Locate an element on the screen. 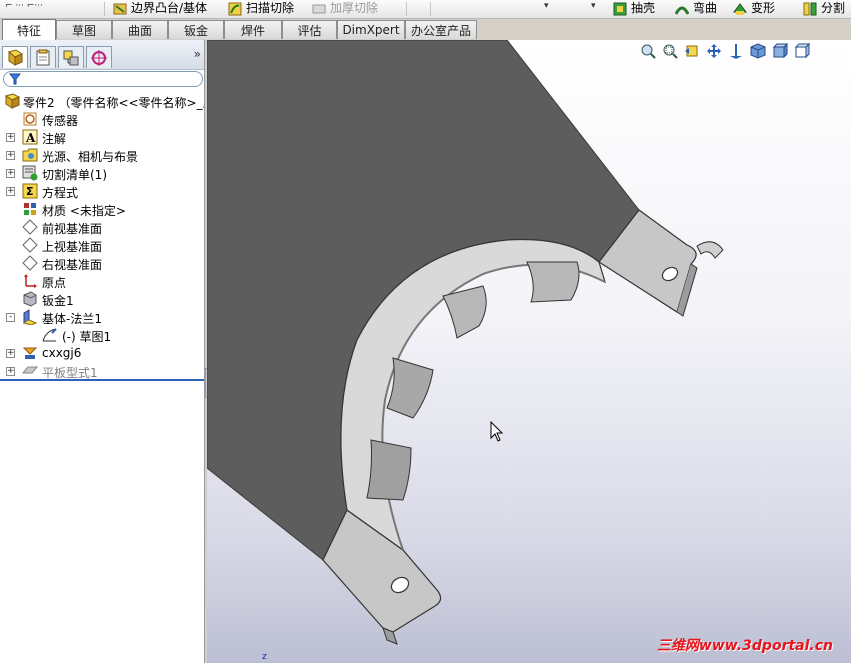 This screenshot has width=851, height=663. tree-item-label: 上视基准面 is located at coordinates (72, 247).